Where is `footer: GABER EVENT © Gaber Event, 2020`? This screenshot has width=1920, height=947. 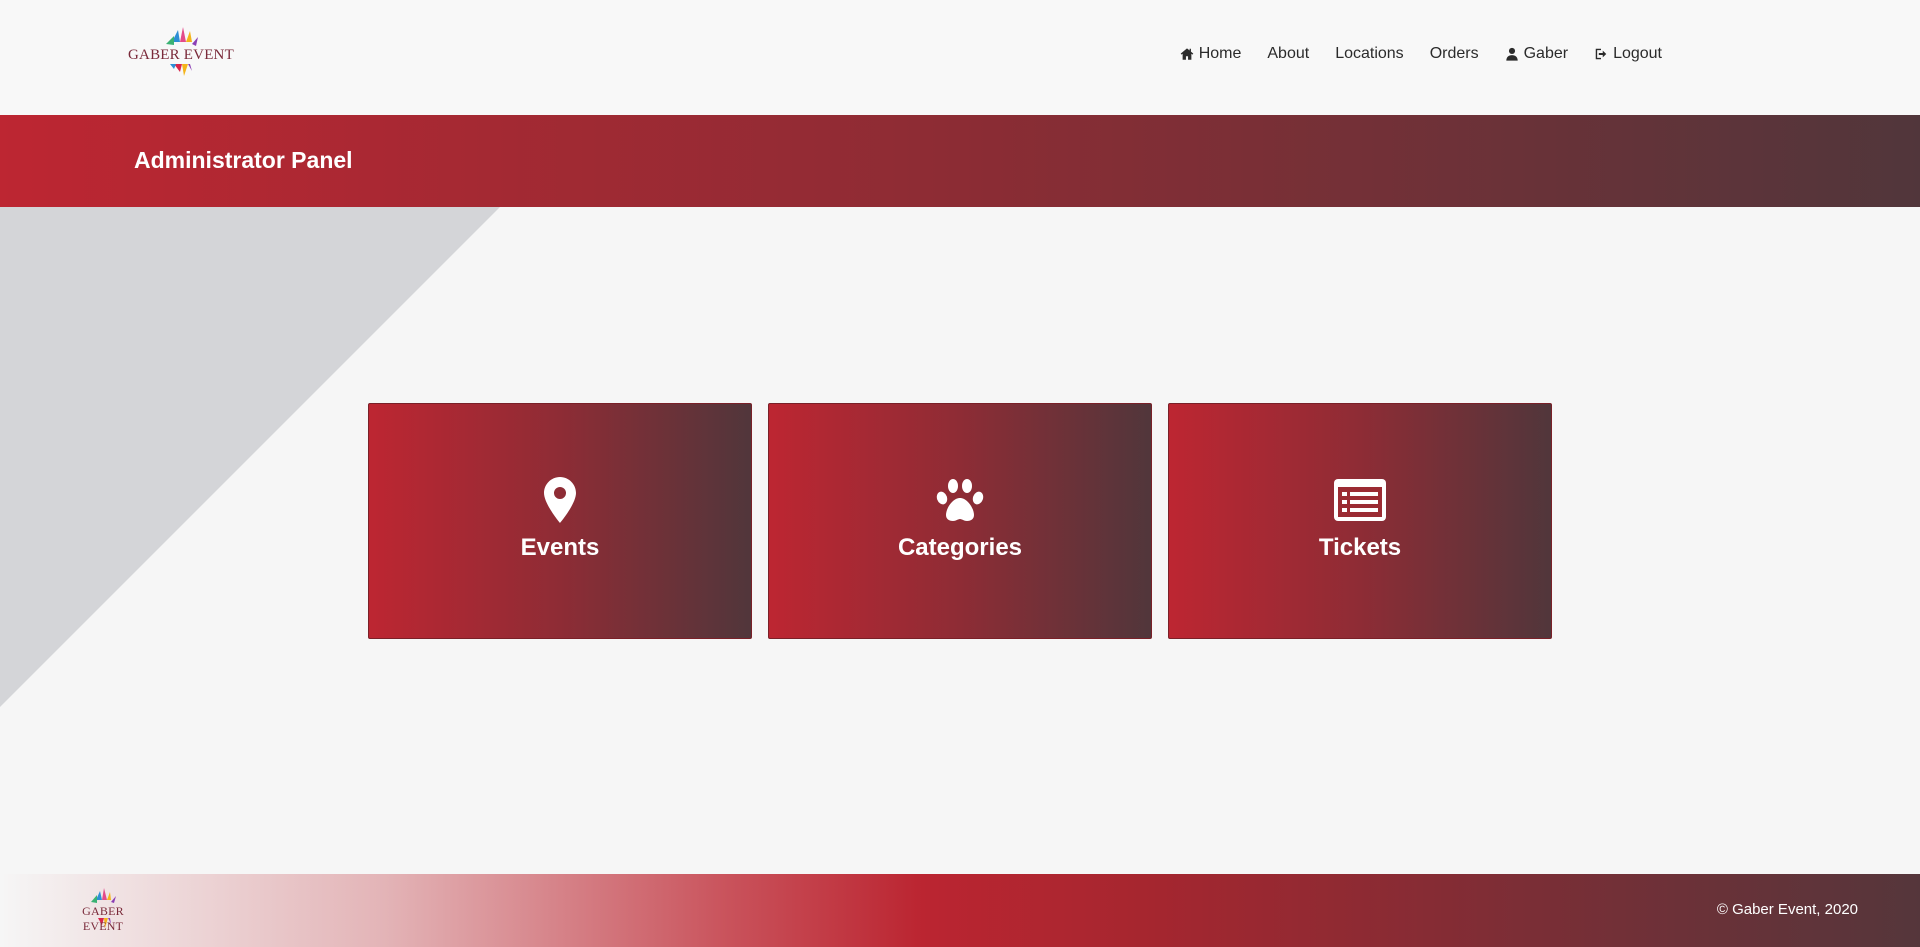
footer: GABER EVENT © Gaber Event, 2020 is located at coordinates (960, 910).